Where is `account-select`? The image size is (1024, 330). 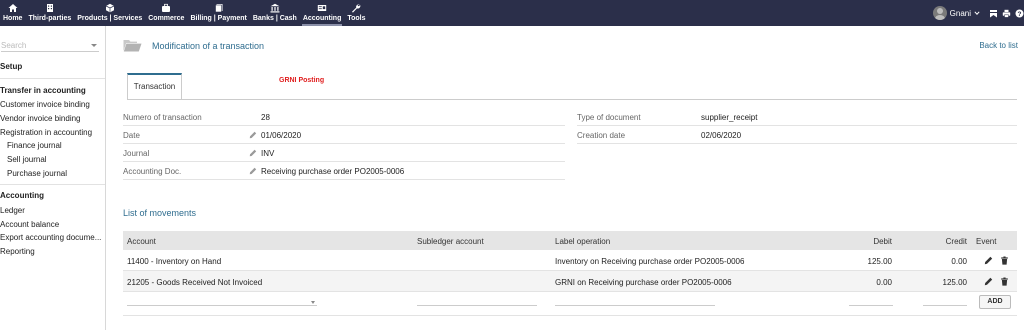 account-select is located at coordinates (222, 305).